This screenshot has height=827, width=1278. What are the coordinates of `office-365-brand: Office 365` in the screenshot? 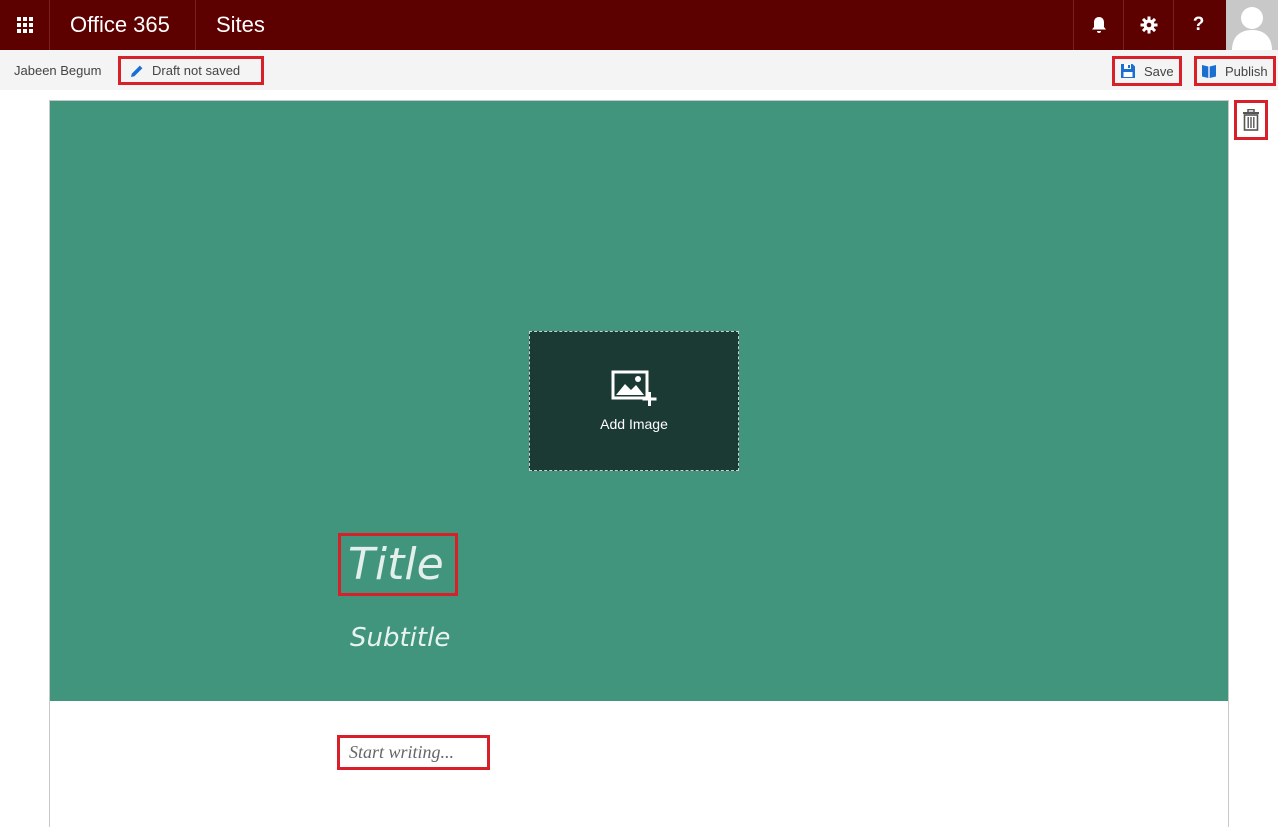 It's located at (123, 25).